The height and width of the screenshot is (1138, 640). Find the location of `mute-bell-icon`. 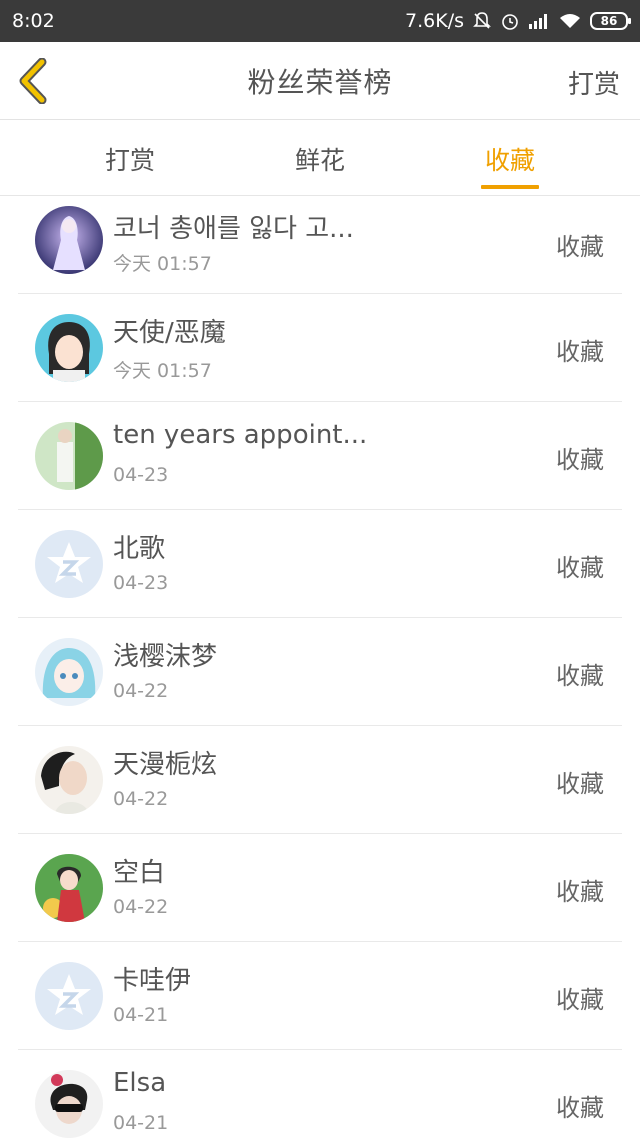

mute-bell-icon is located at coordinates (482, 21).